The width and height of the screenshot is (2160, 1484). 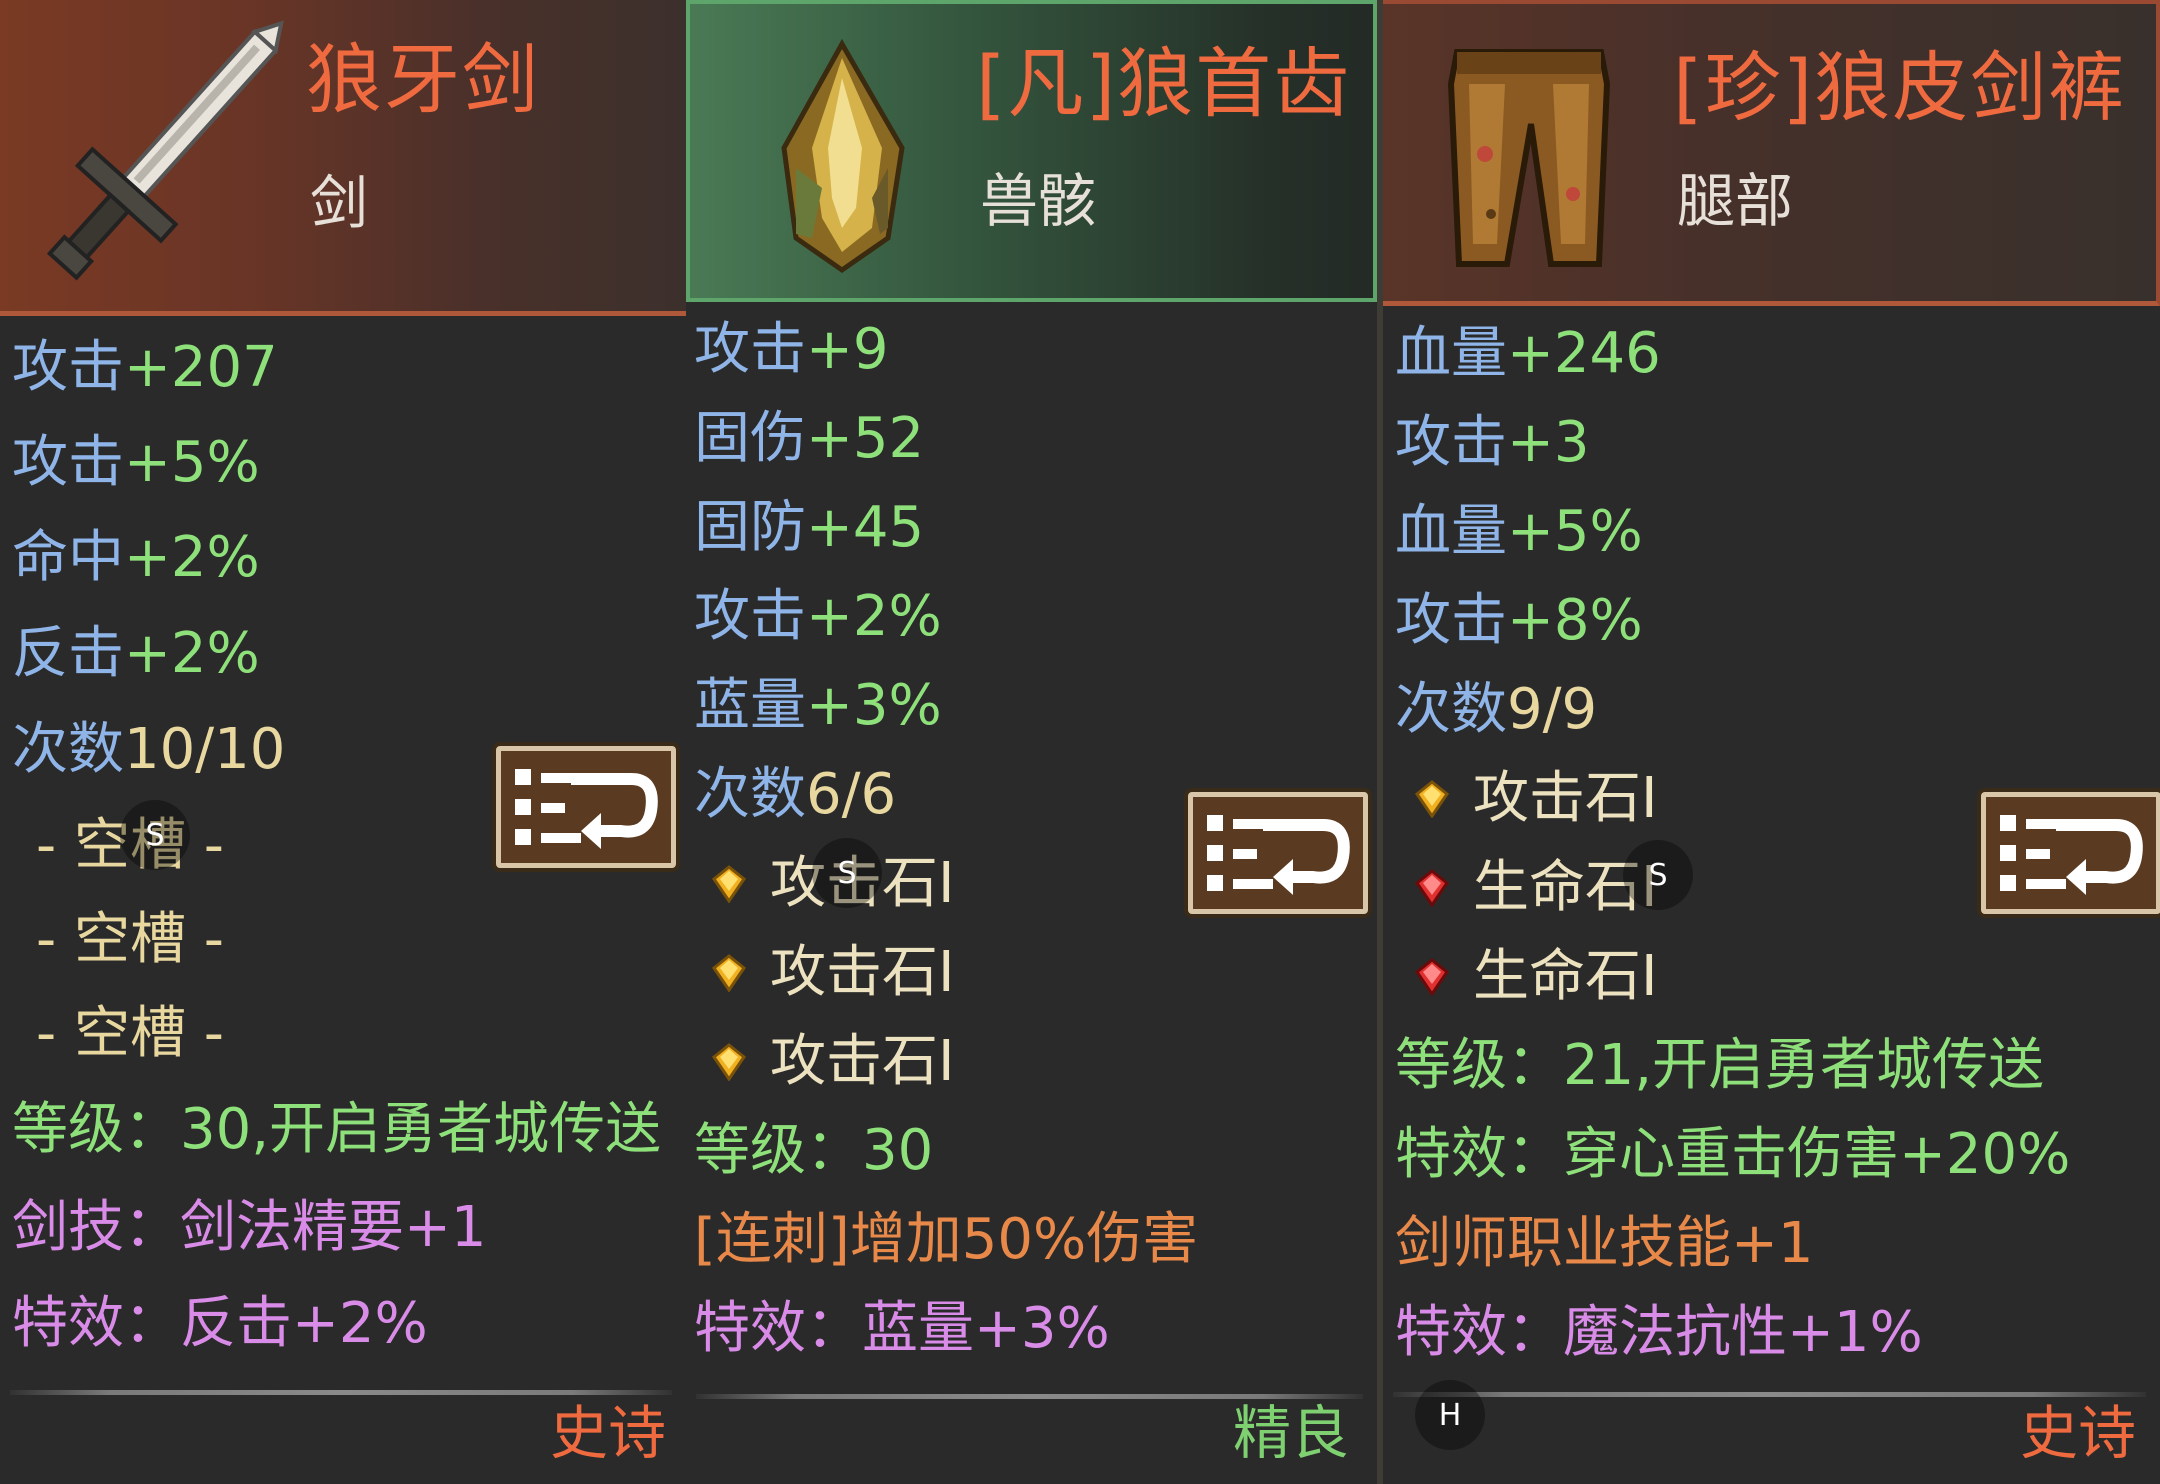 What do you see at coordinates (795, 794) in the screenshot?
I see `durability-count: 次数6/6` at bounding box center [795, 794].